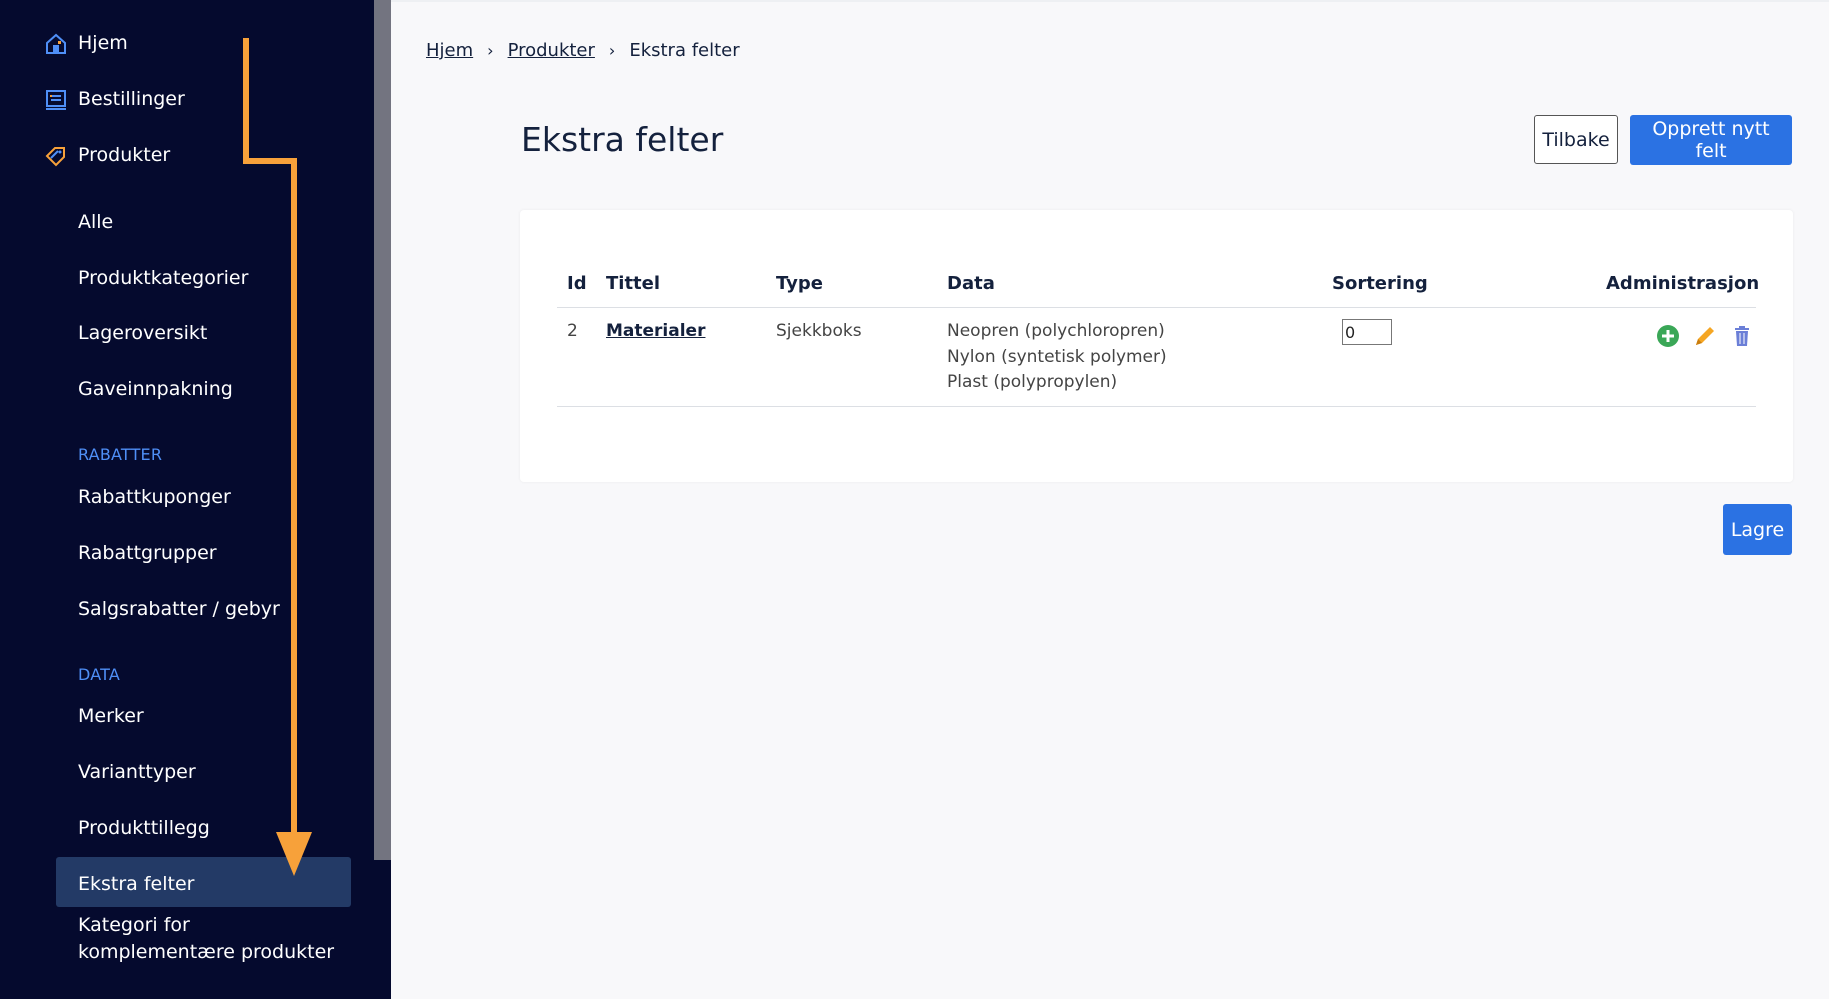  Describe the element at coordinates (1156, 307) in the screenshot. I see `header-divider` at that location.